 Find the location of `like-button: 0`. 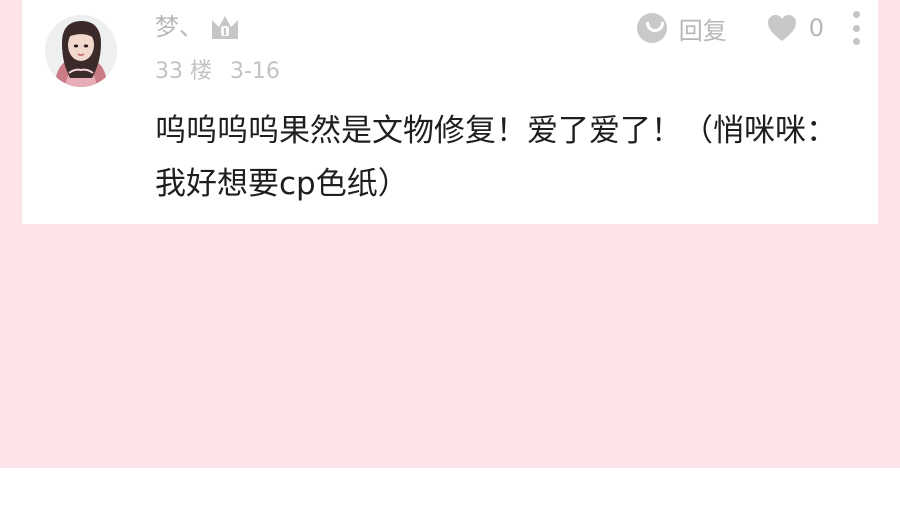

like-button: 0 is located at coordinates (795, 28).